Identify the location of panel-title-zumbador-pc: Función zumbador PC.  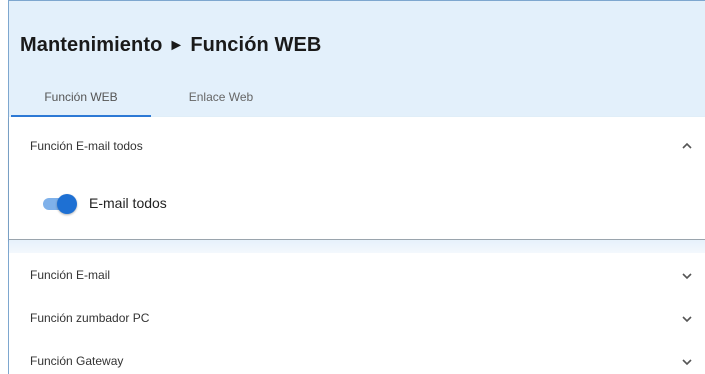
(90, 318).